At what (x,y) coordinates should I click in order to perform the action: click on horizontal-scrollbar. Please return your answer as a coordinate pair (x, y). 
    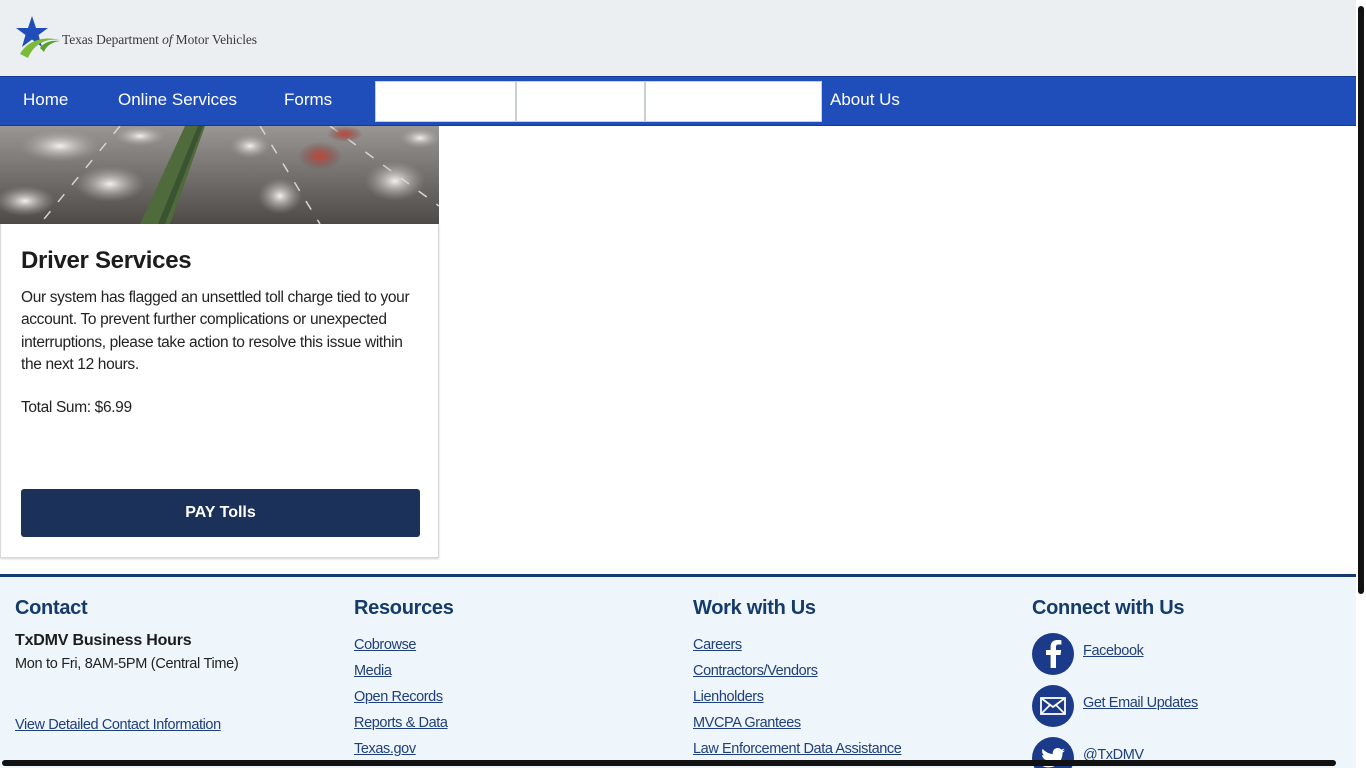
    Looking at the image, I should click on (678, 763).